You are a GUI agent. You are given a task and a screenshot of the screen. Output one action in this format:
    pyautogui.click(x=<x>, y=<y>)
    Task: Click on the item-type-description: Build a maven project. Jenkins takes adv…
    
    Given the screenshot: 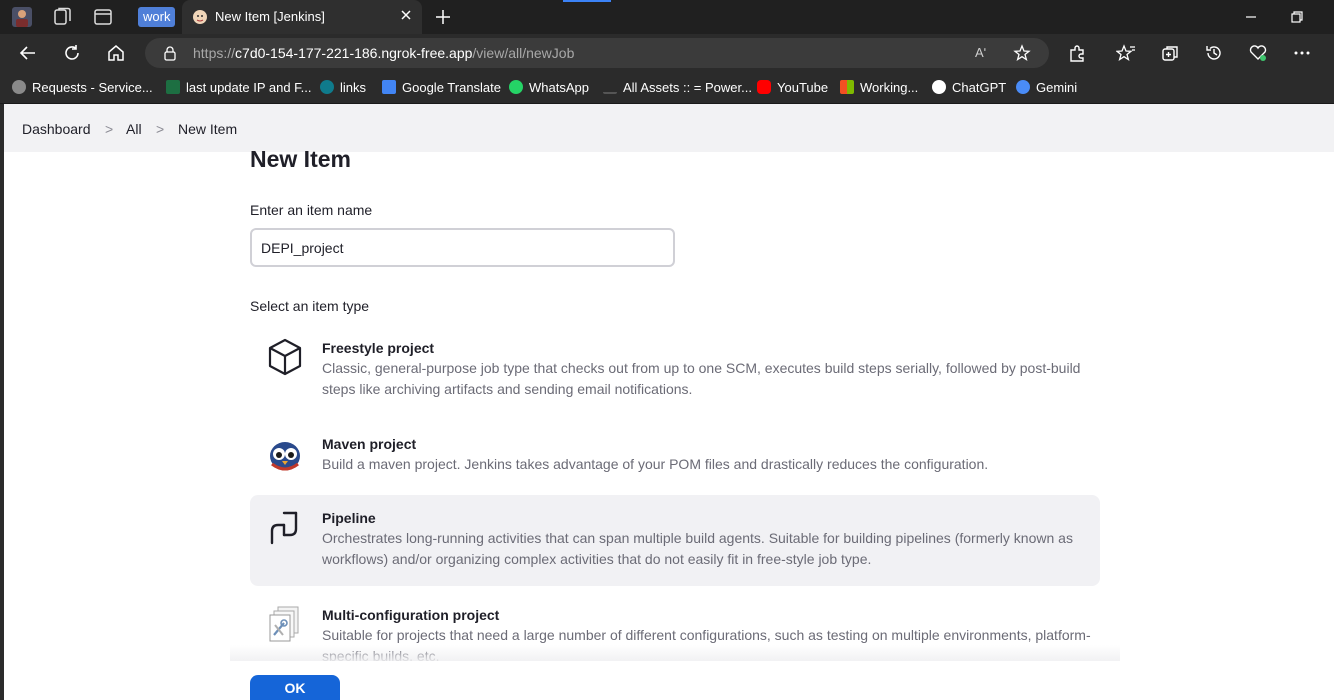 What is the action you would take?
    pyautogui.click(x=655, y=464)
    